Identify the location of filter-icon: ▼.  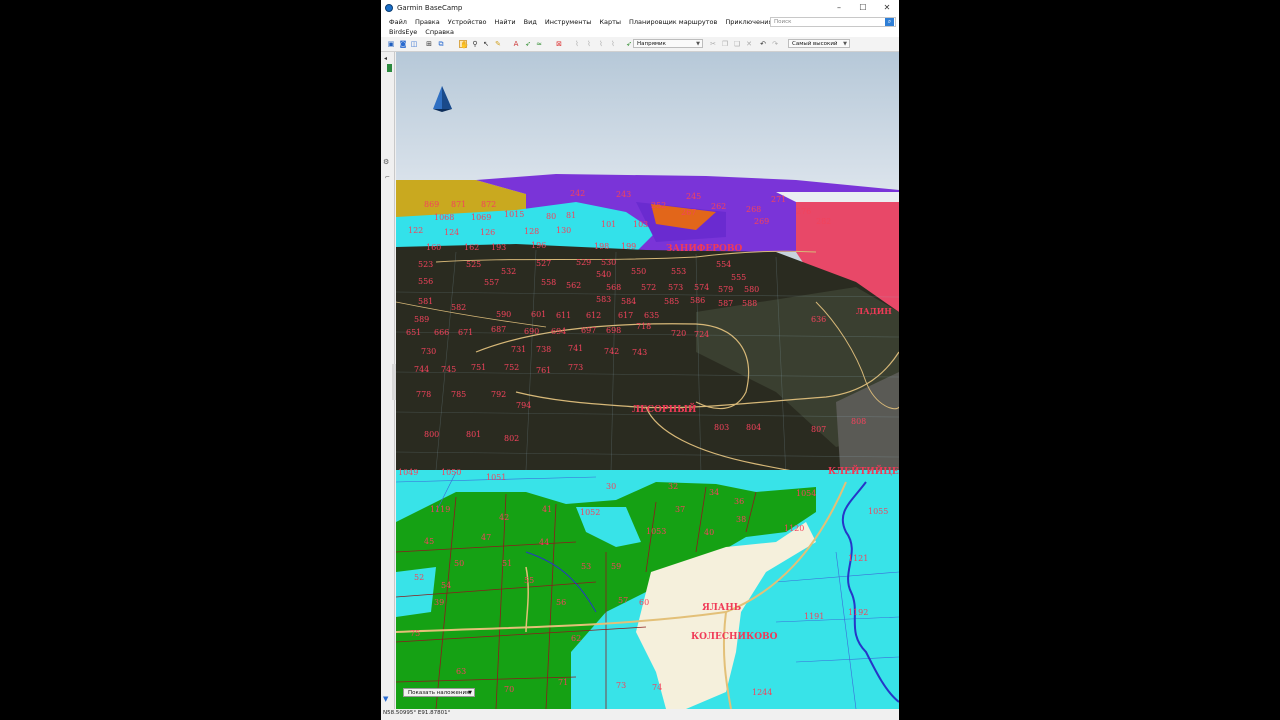
(387, 699).